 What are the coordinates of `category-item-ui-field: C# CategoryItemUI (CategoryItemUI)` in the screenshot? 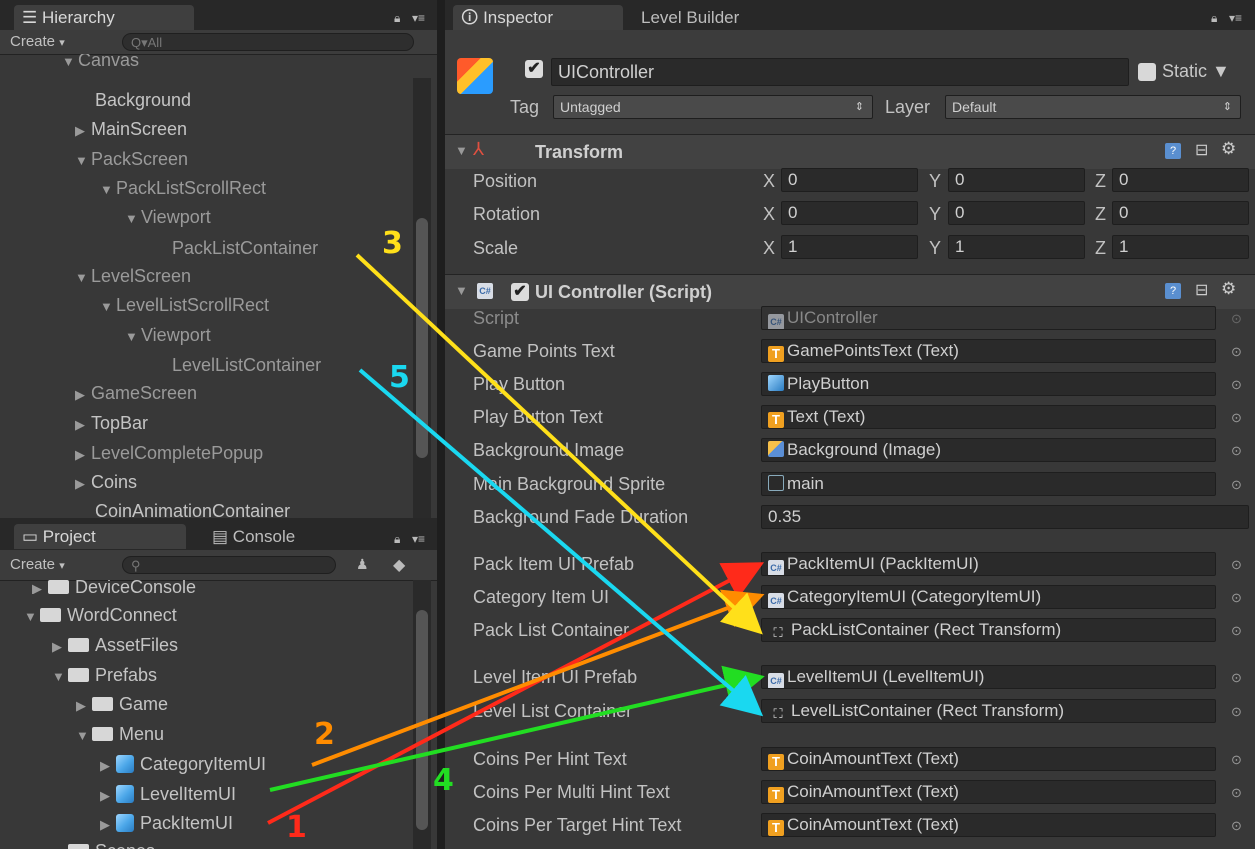 It's located at (988, 597).